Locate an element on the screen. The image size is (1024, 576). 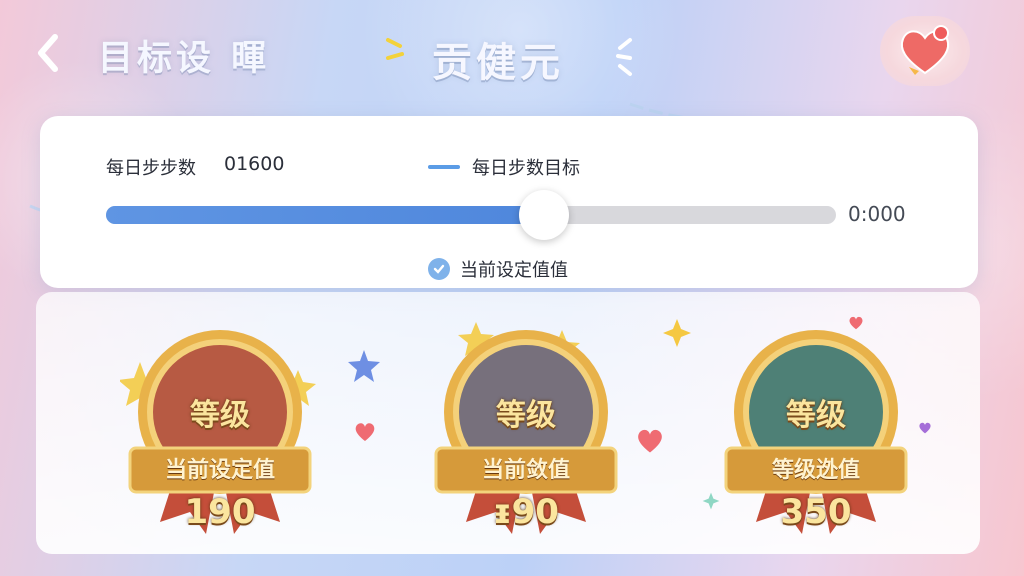
level-medal-current: 等级 当前设定值 190 is located at coordinates (220, 432).